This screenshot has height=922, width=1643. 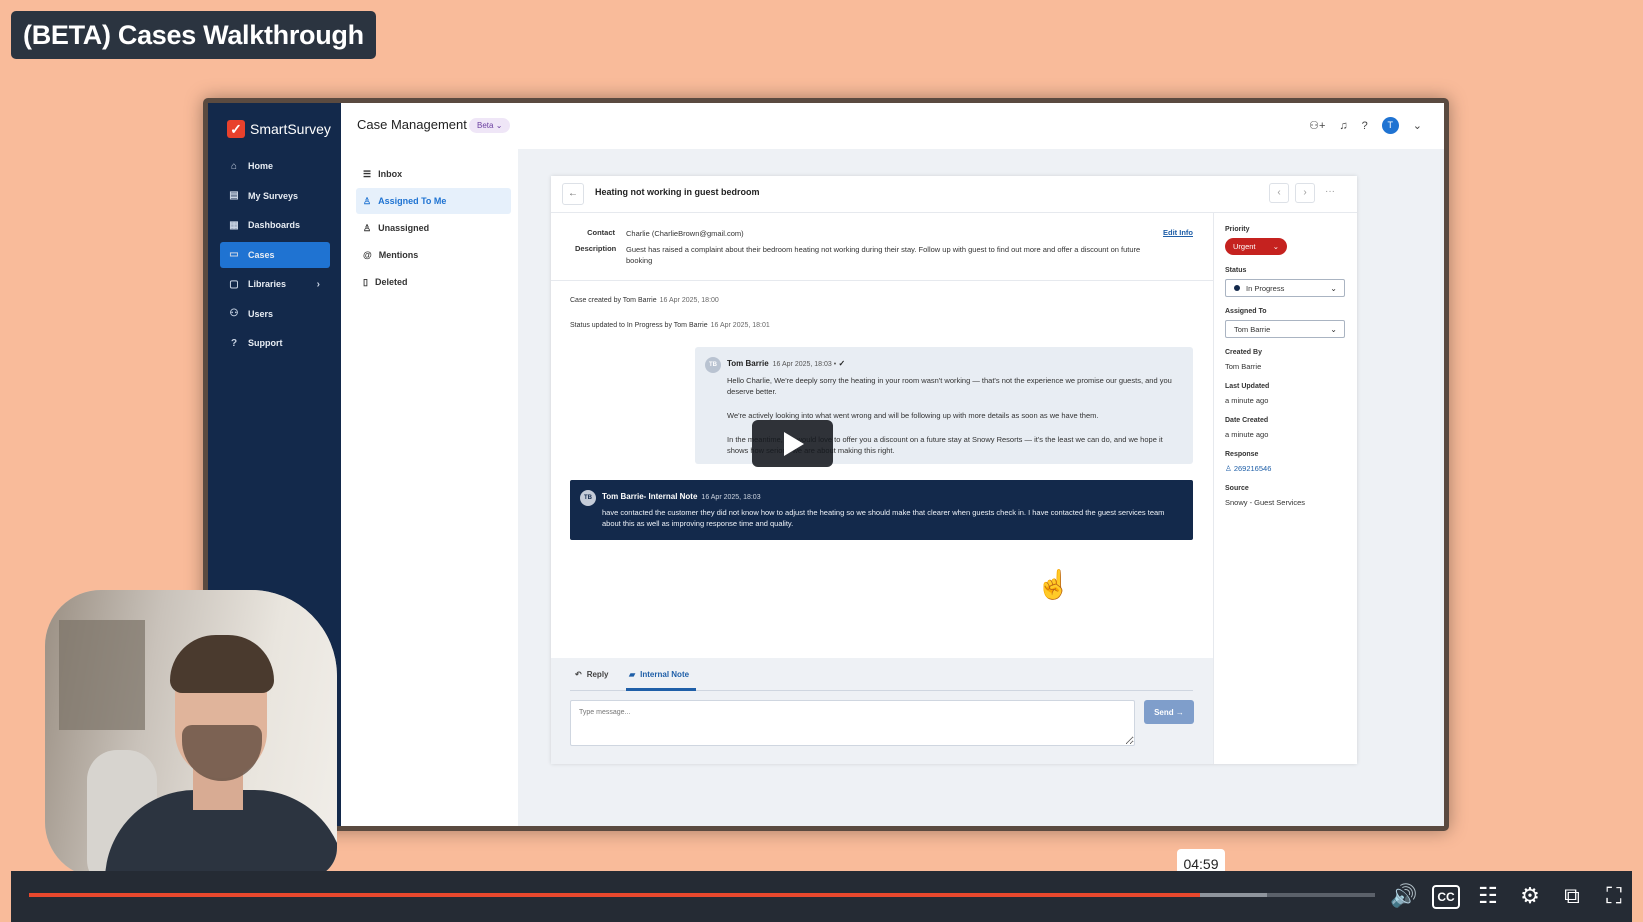 I want to click on sidebar-item-home: ⌂ Home, so click(x=275, y=166).